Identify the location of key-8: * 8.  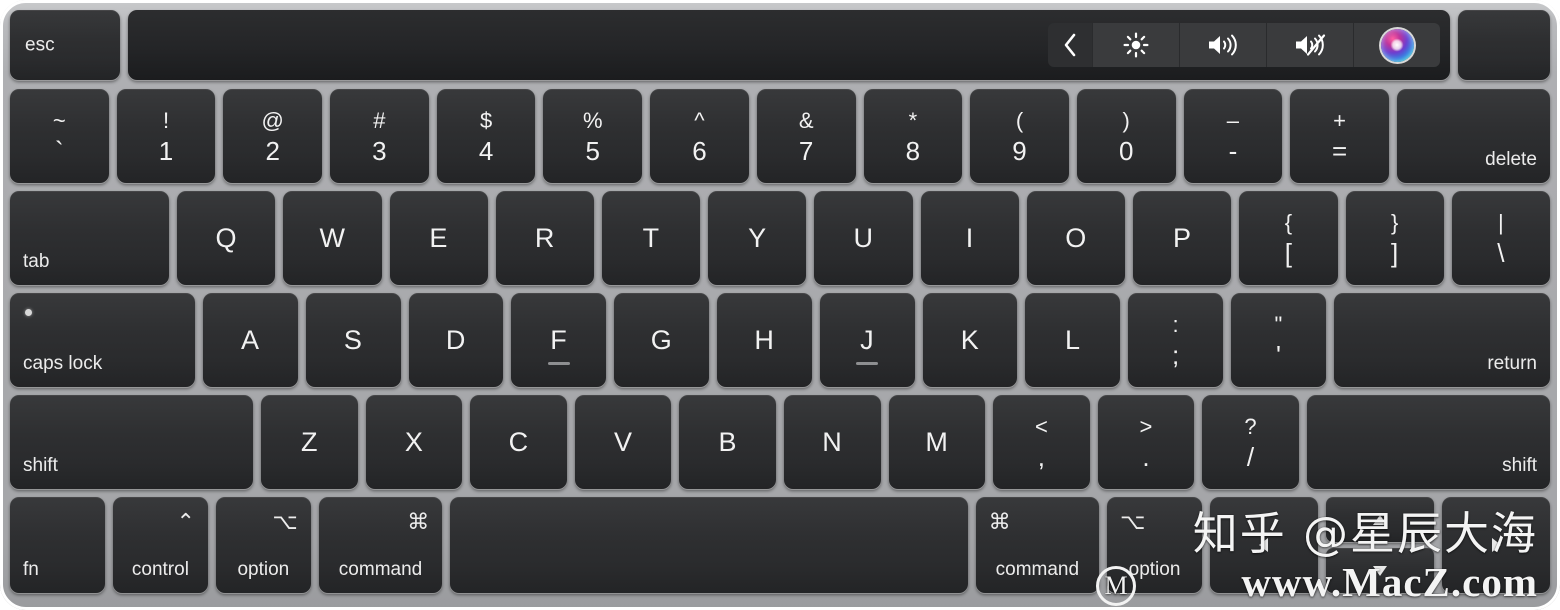
(913, 136).